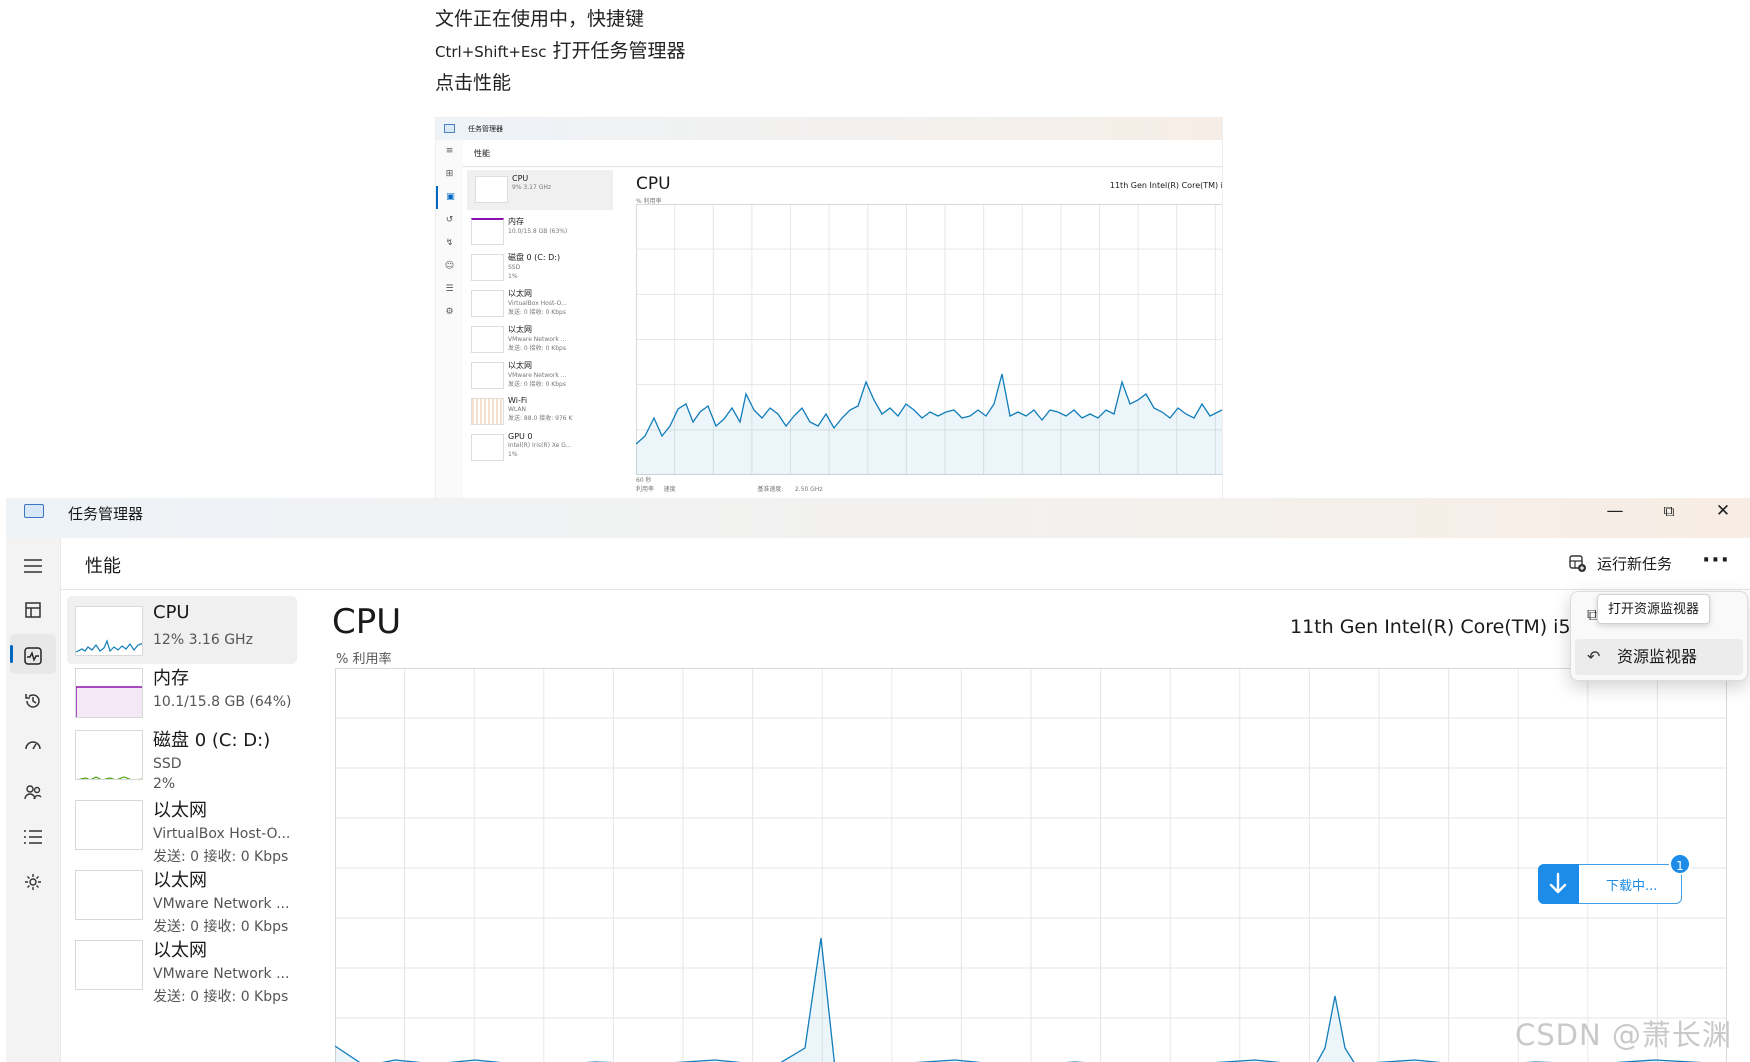 This screenshot has height=1062, width=1750. Describe the element at coordinates (842, 153) in the screenshot. I see `mini-header: 性能` at that location.